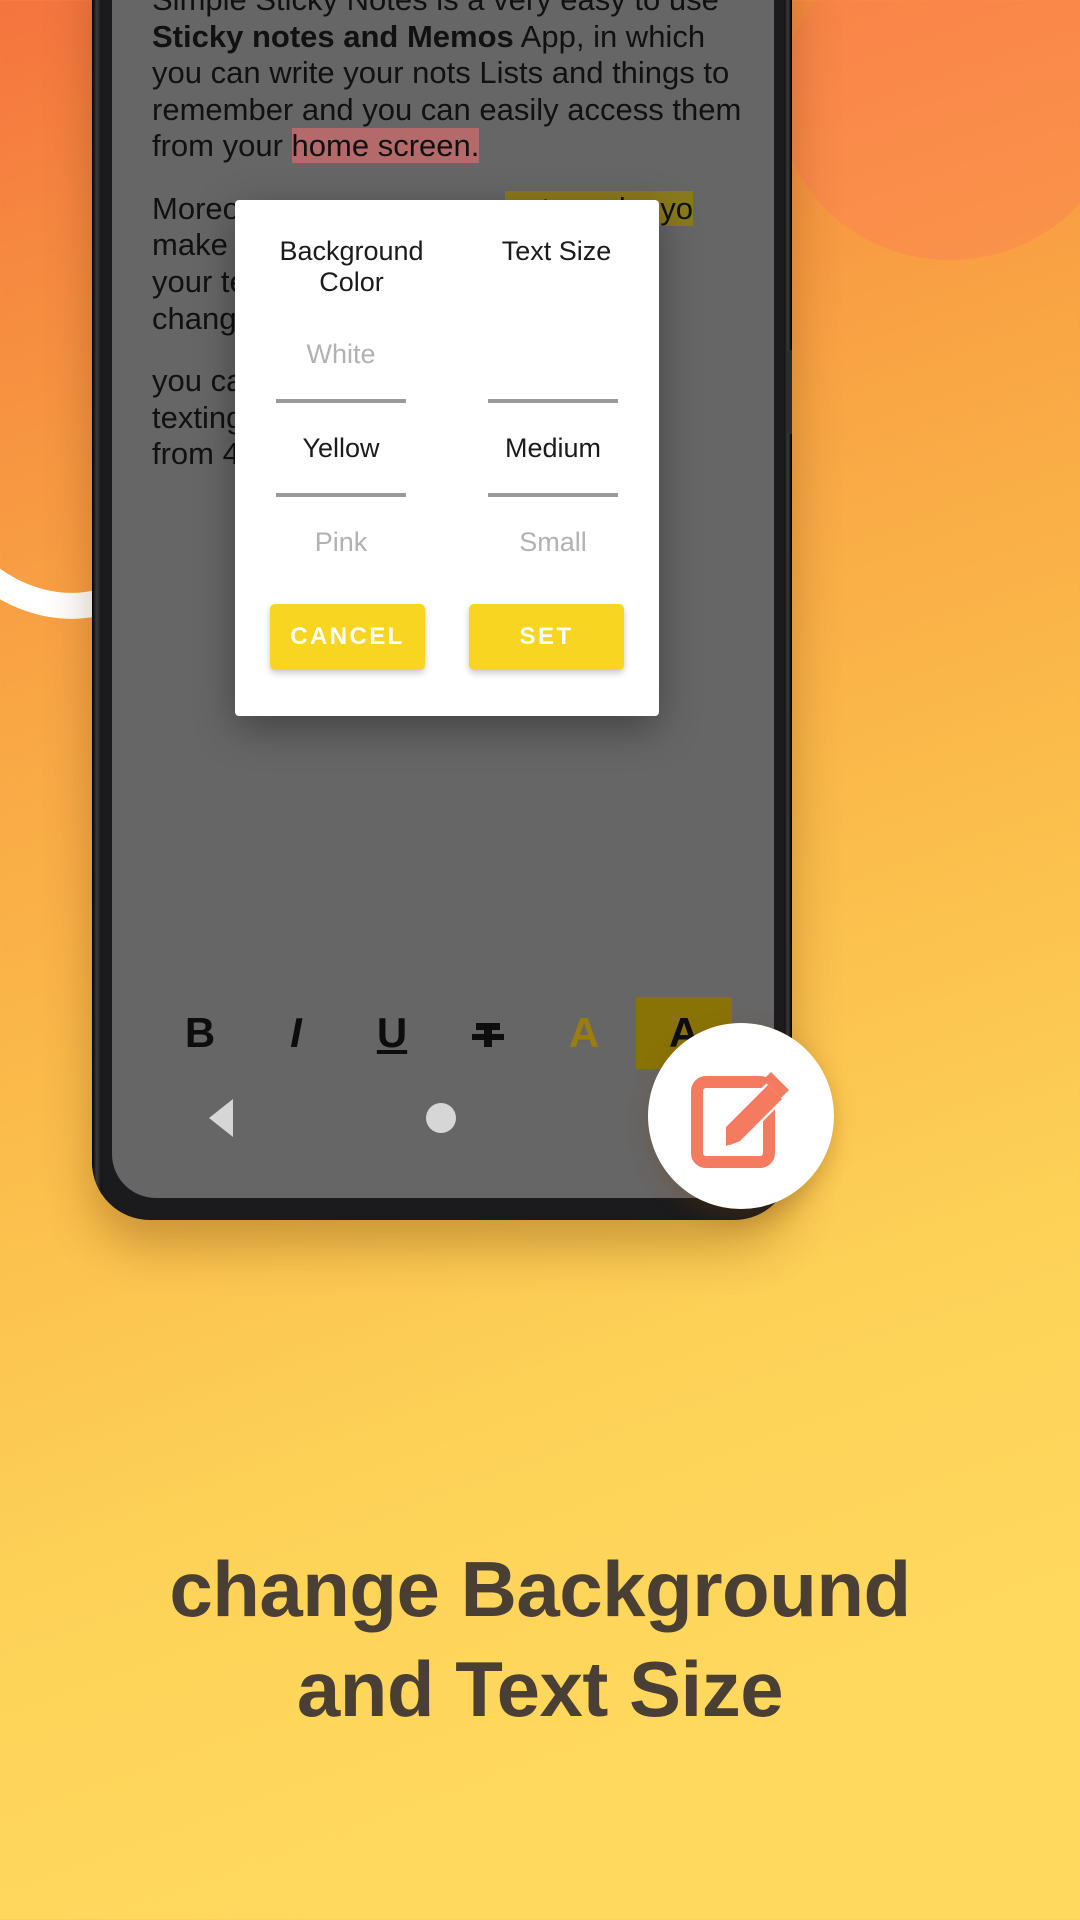  What do you see at coordinates (553, 354) in the screenshot?
I see `text-size-option-prev` at bounding box center [553, 354].